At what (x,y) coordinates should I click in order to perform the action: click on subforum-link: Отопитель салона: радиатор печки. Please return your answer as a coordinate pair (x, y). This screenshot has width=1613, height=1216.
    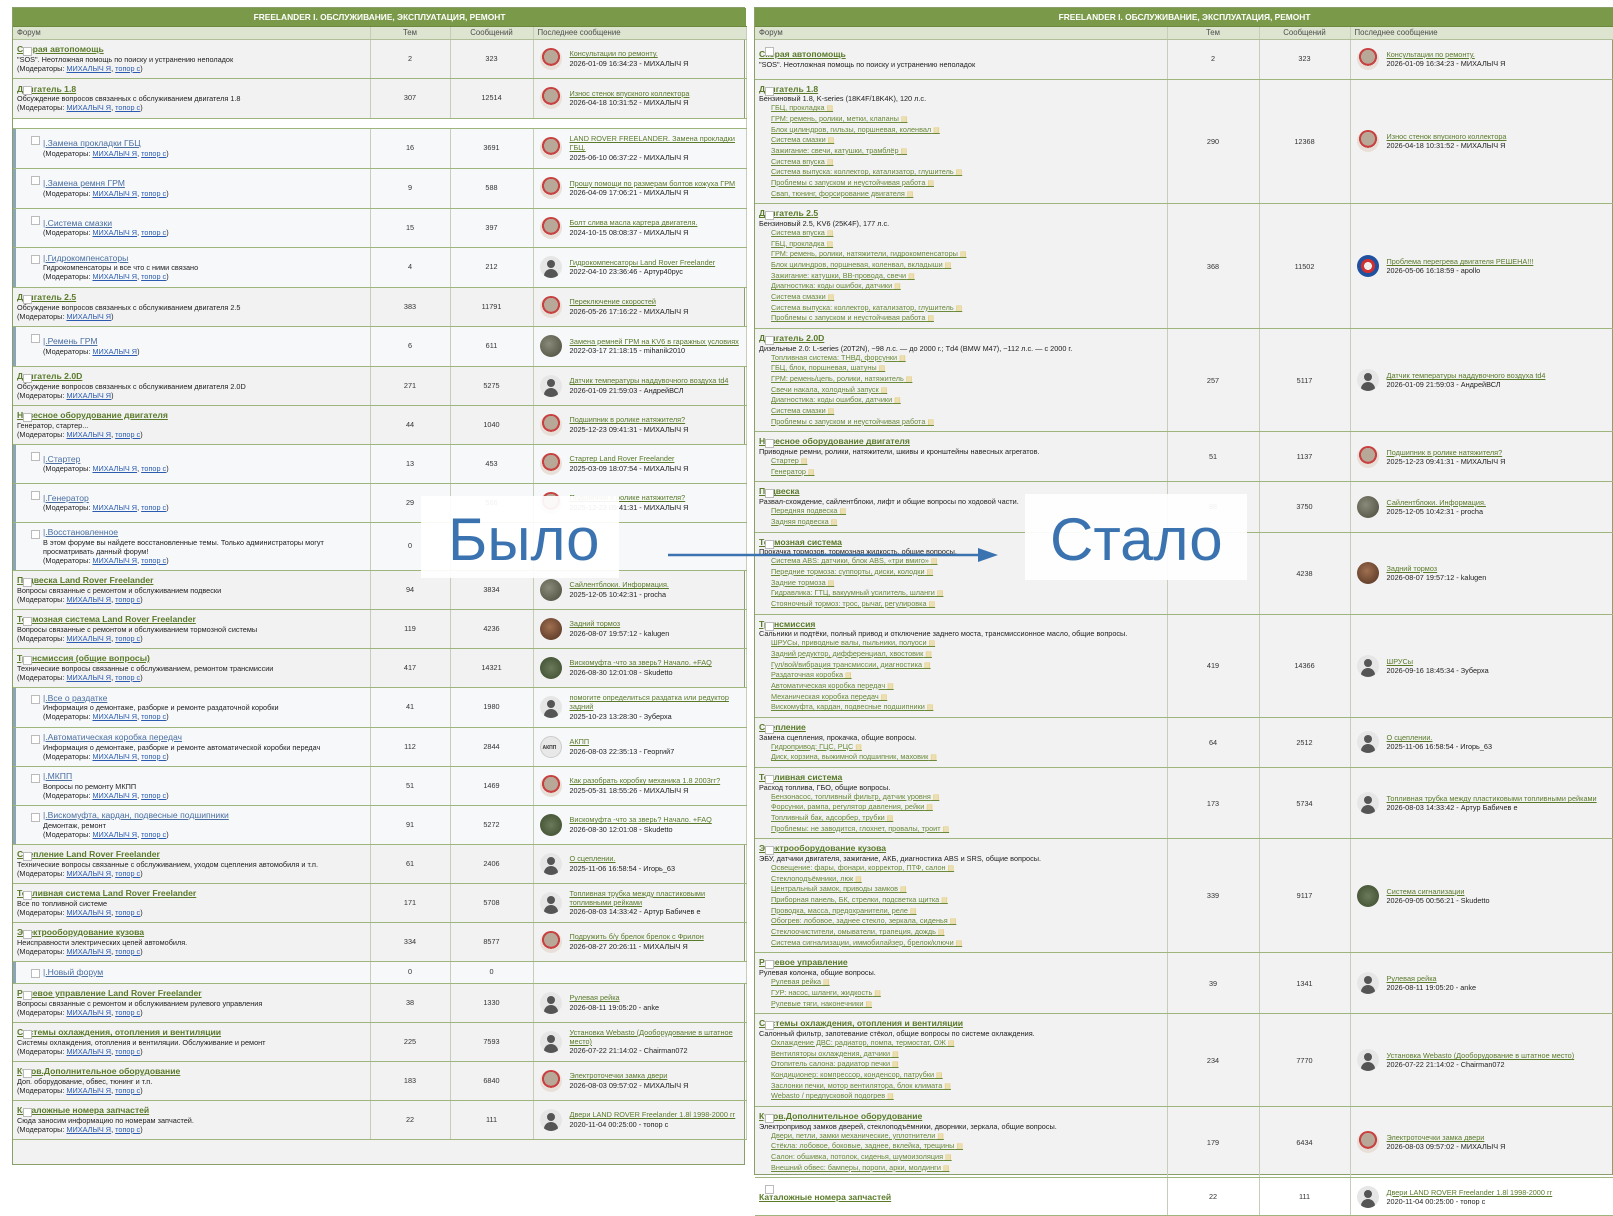
    Looking at the image, I should click on (961, 1064).